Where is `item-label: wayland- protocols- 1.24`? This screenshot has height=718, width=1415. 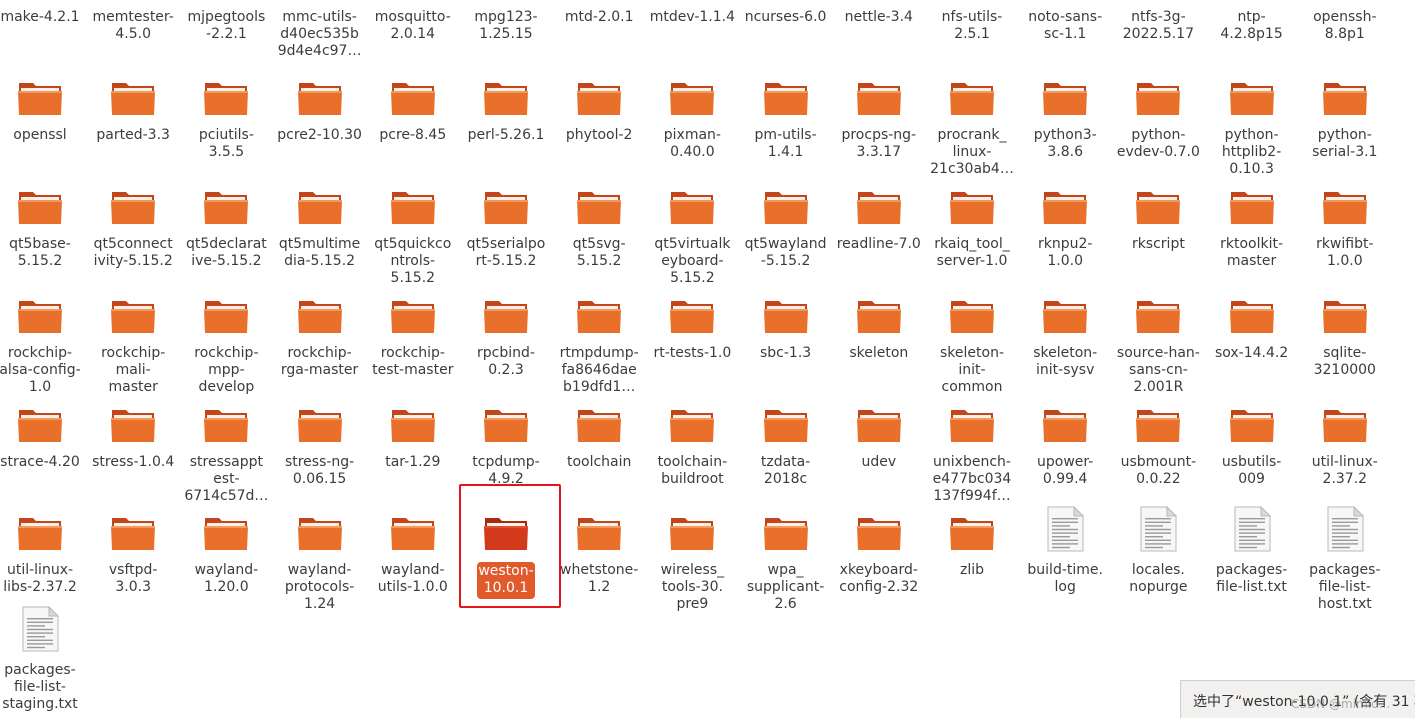 item-label: wayland- protocols- 1.24 is located at coordinates (319, 587).